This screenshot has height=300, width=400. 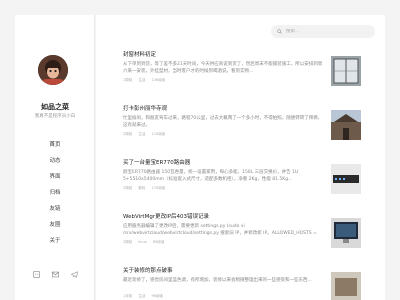 I want to click on nav-item-about: 关于, so click(x=55, y=241).